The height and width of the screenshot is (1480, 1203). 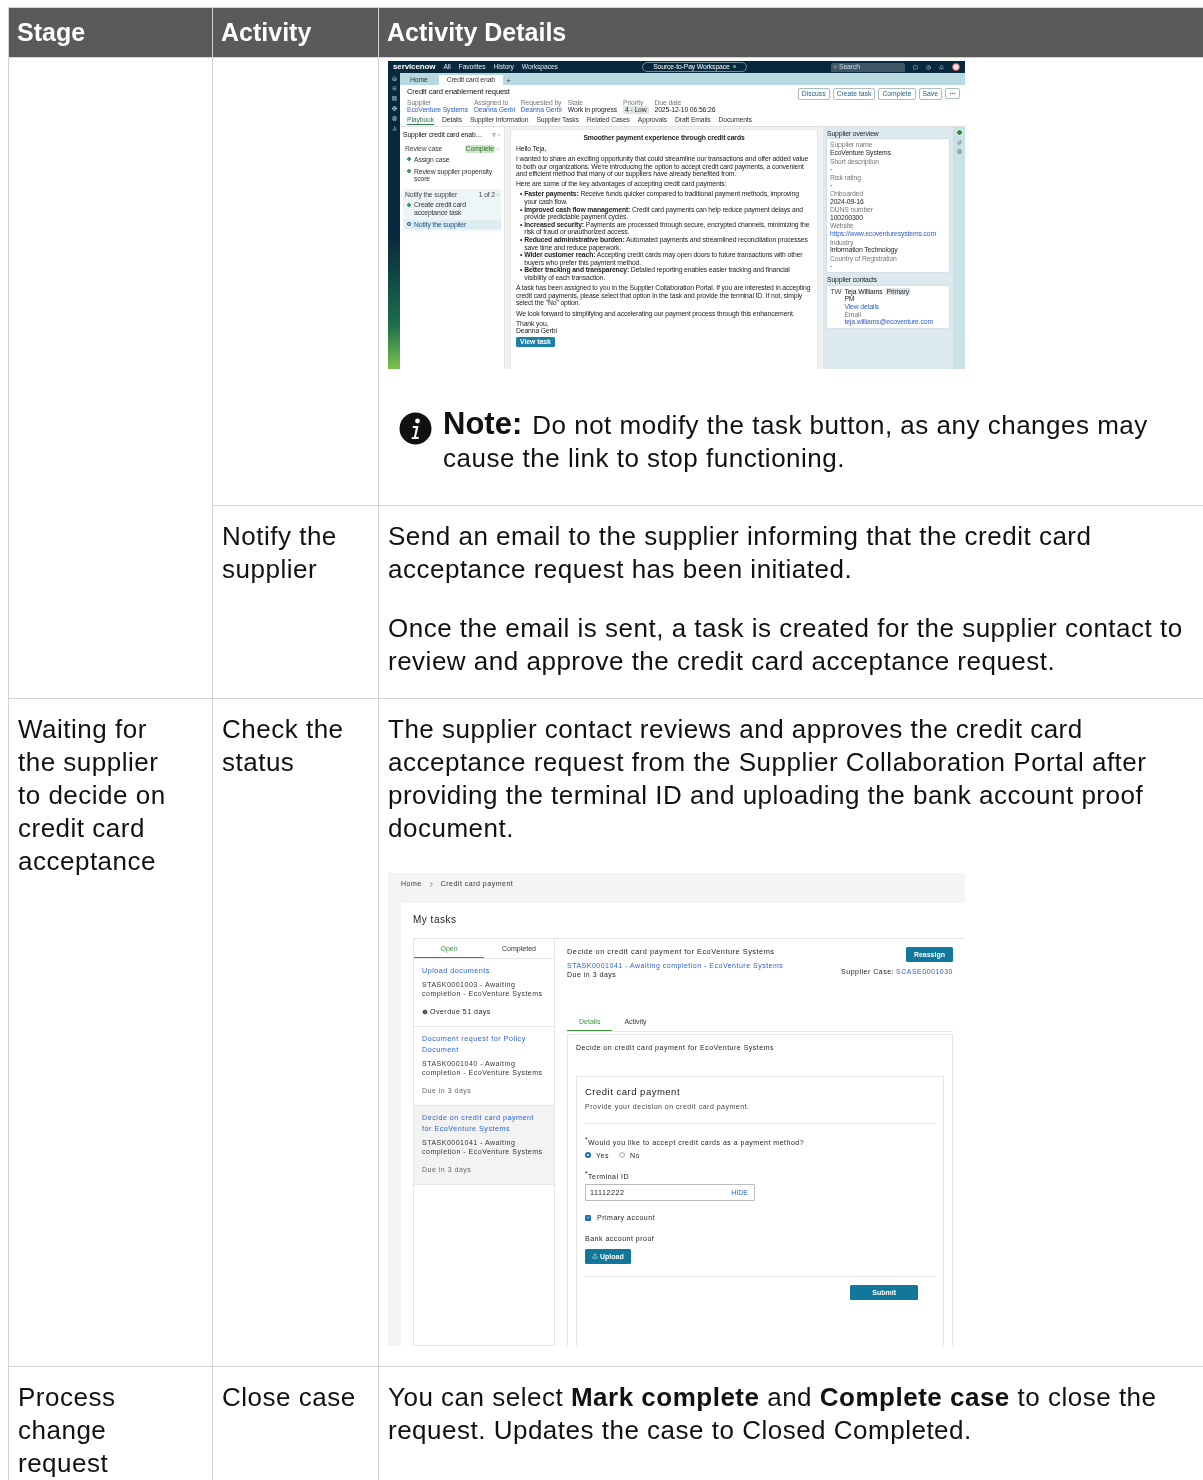 I want to click on activity-text: Check the status, so click(x=283, y=746).